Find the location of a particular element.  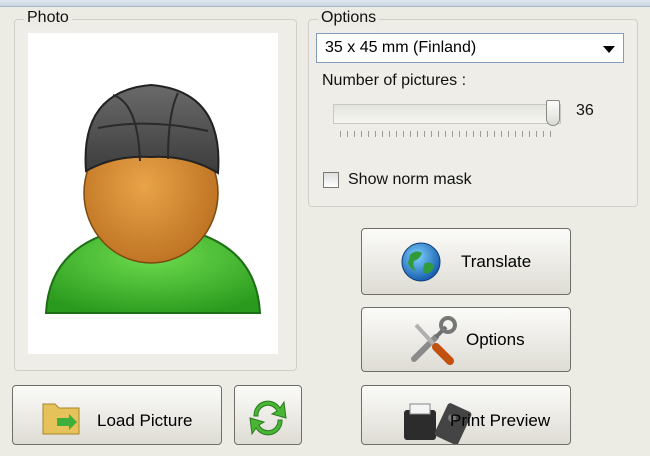

options-button: Options is located at coordinates (466, 339).